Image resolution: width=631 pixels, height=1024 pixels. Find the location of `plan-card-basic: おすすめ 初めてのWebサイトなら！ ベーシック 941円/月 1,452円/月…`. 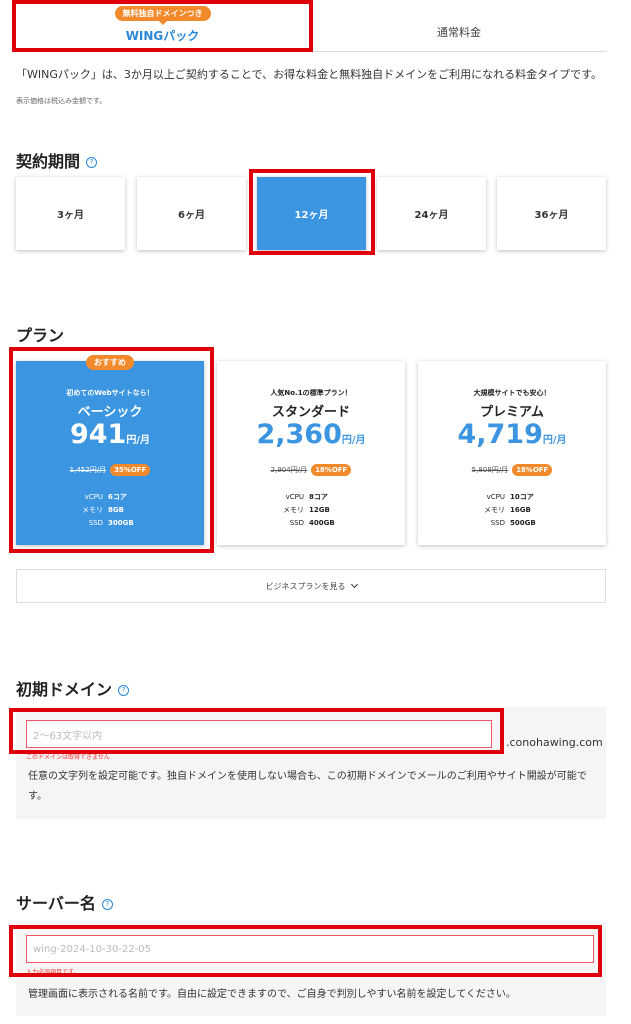

plan-card-basic: おすすめ 初めてのWebサイトなら！ ベーシック 941円/月 1,452円/月… is located at coordinates (110, 450).